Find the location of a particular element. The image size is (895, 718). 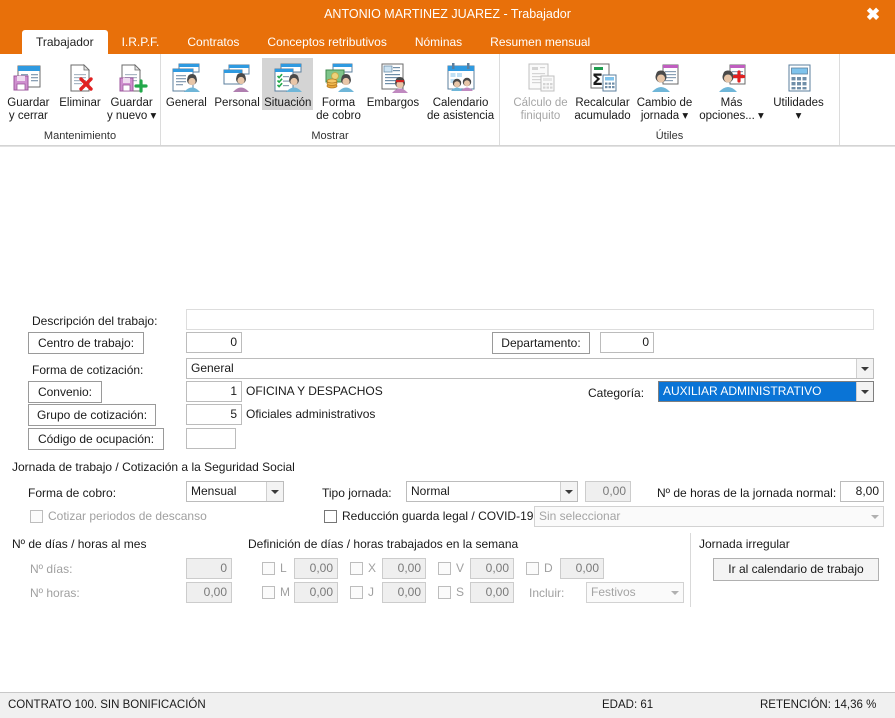

dia-D-hours-input: 0,00 is located at coordinates (582, 568).